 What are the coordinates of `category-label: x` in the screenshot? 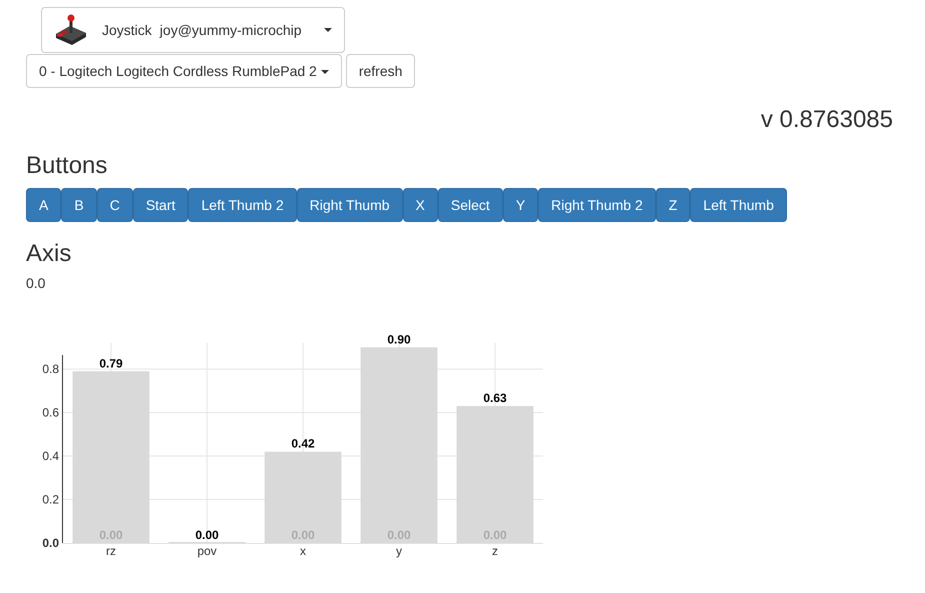 It's located at (303, 551).